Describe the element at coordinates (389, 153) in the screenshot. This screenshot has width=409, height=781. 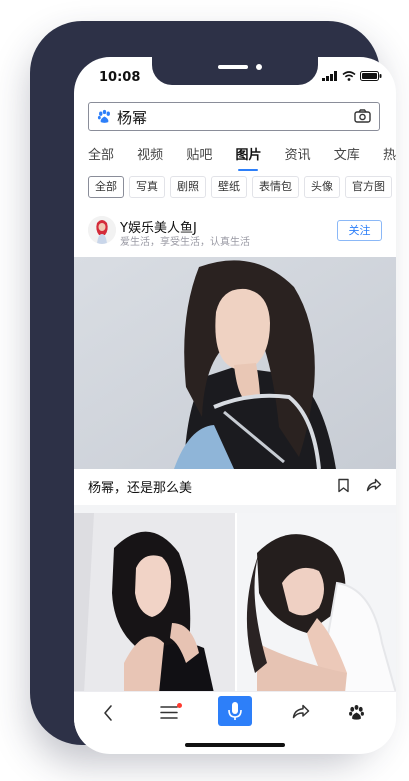
I see `tab-hot: 热` at that location.